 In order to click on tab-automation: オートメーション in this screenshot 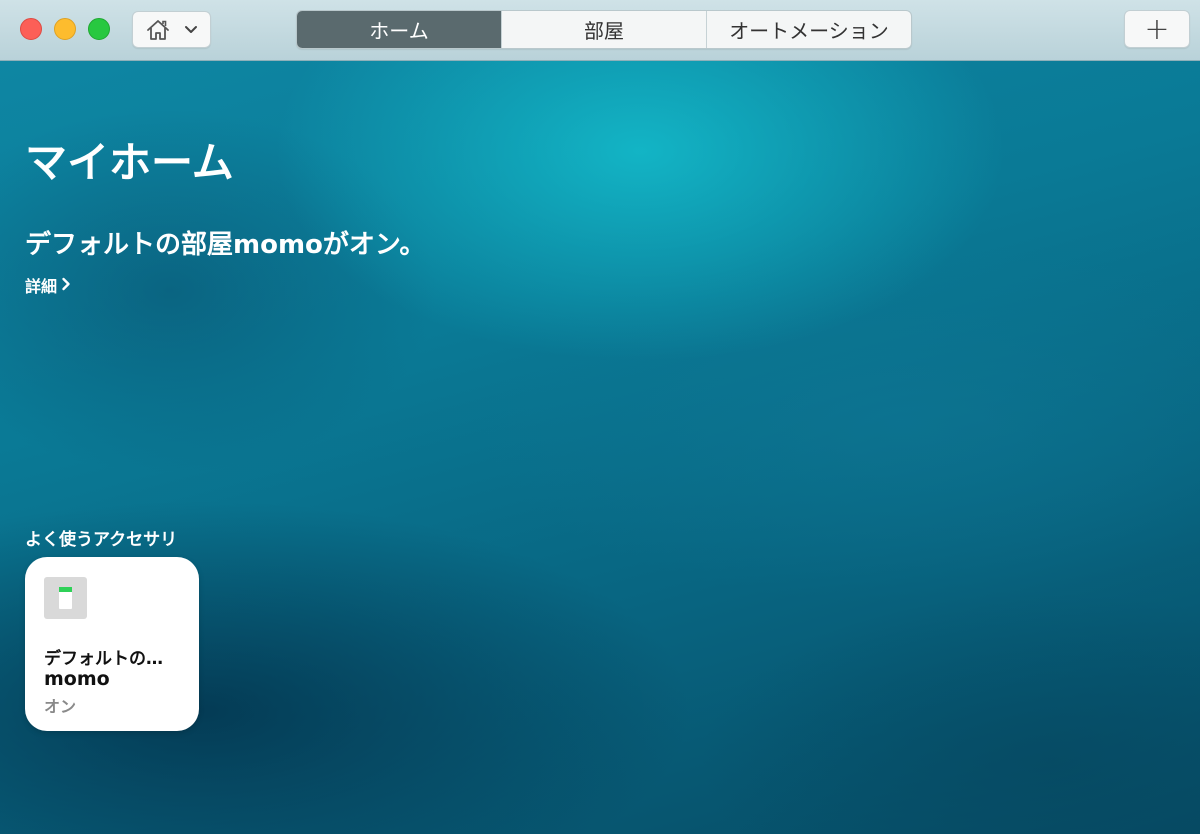, I will do `click(808, 29)`.